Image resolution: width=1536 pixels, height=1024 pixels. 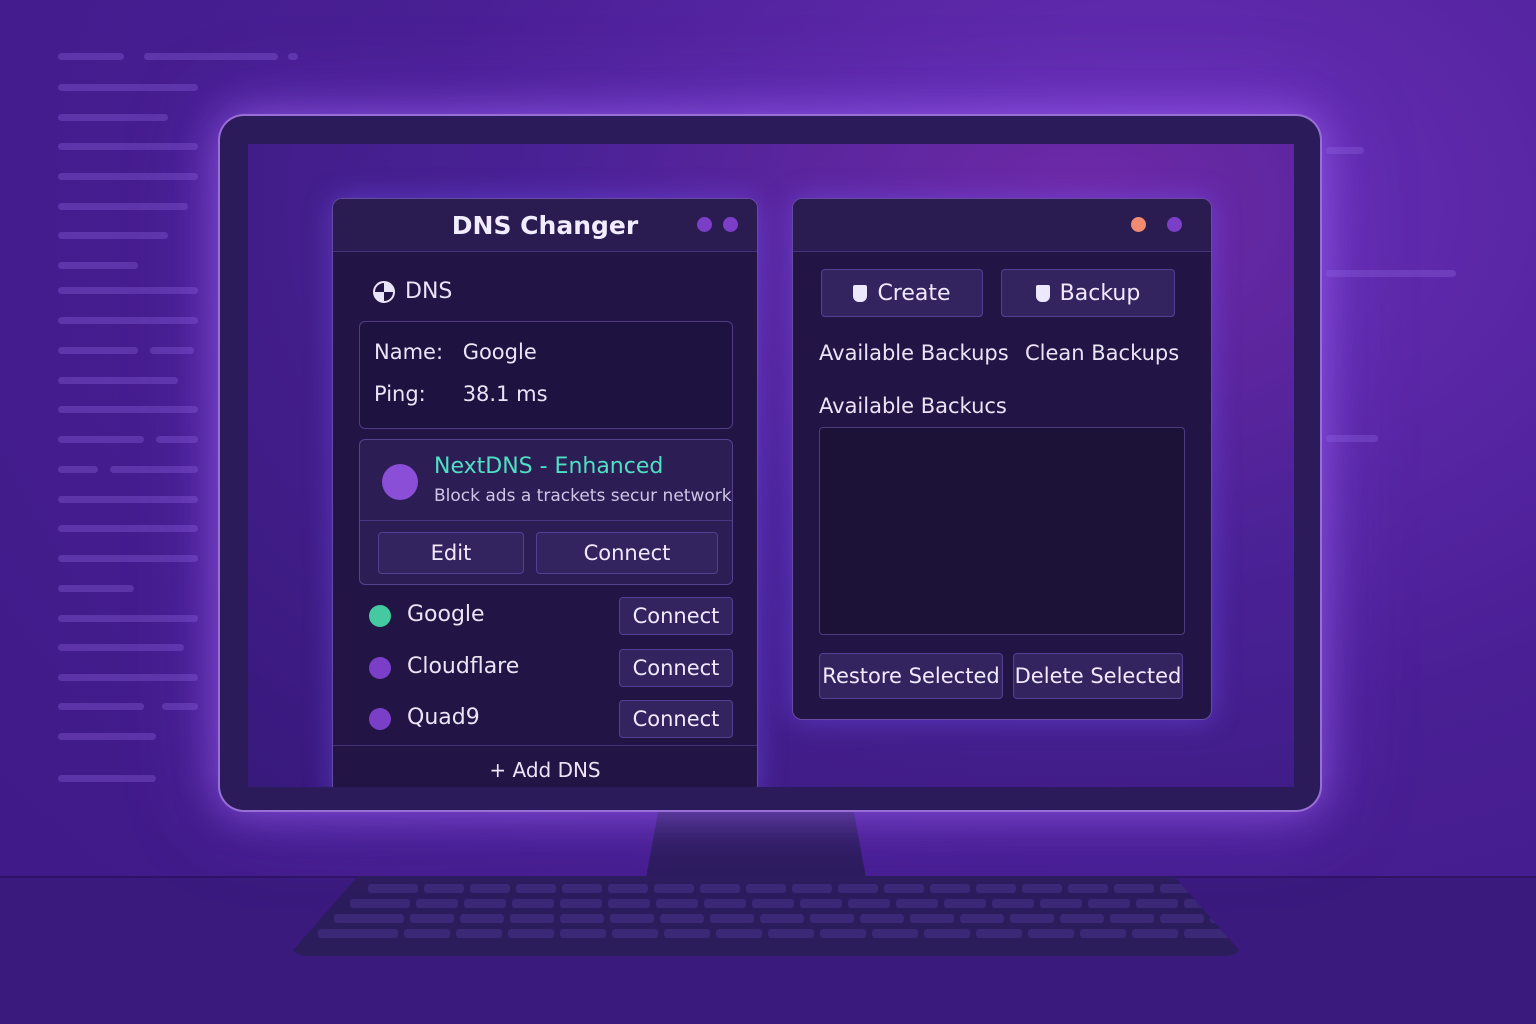 I want to click on ping-value: 38.1 ms, so click(x=505, y=394).